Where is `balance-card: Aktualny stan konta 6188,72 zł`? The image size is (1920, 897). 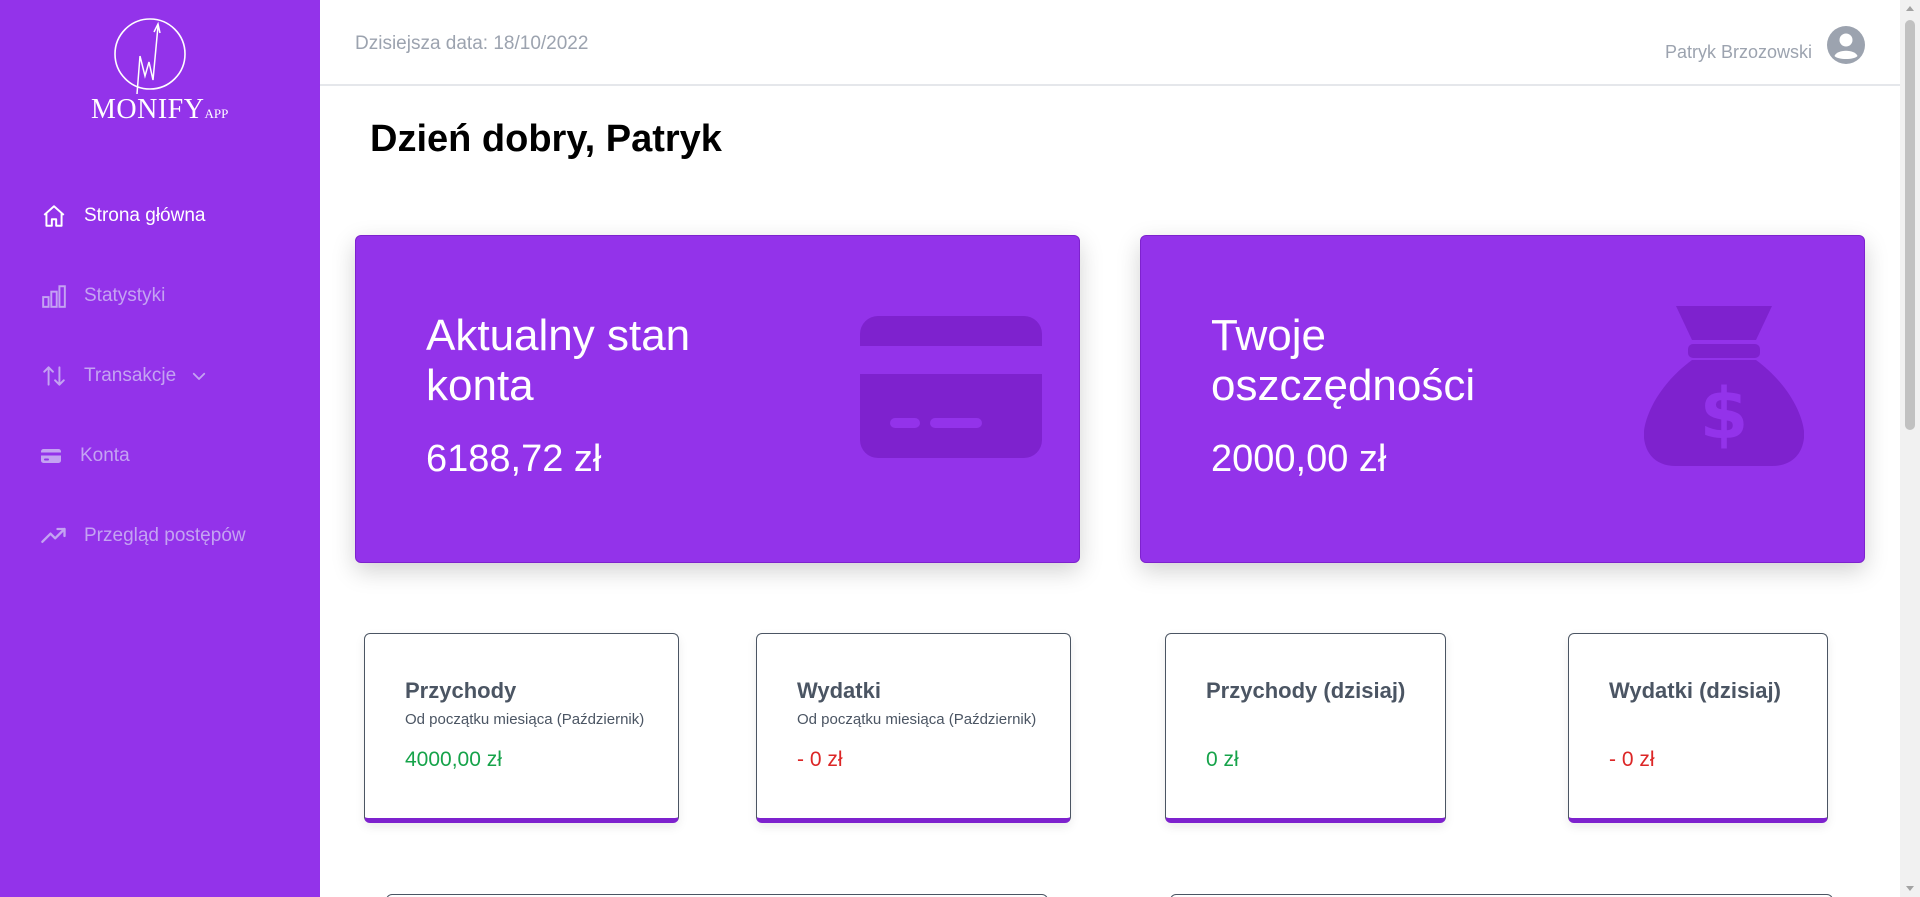
balance-card: Aktualny stan konta 6188,72 zł is located at coordinates (717, 399).